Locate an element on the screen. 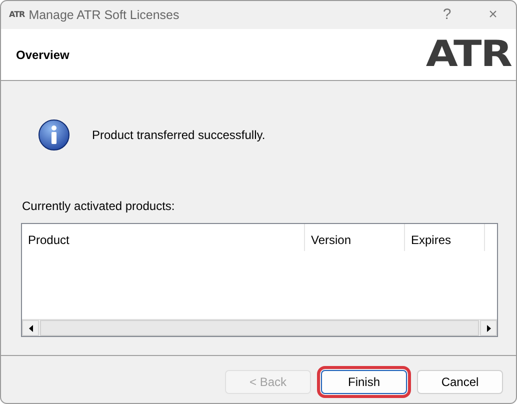 Image resolution: width=517 pixels, height=404 pixels. status-message: Product transferred successfully. is located at coordinates (179, 135).